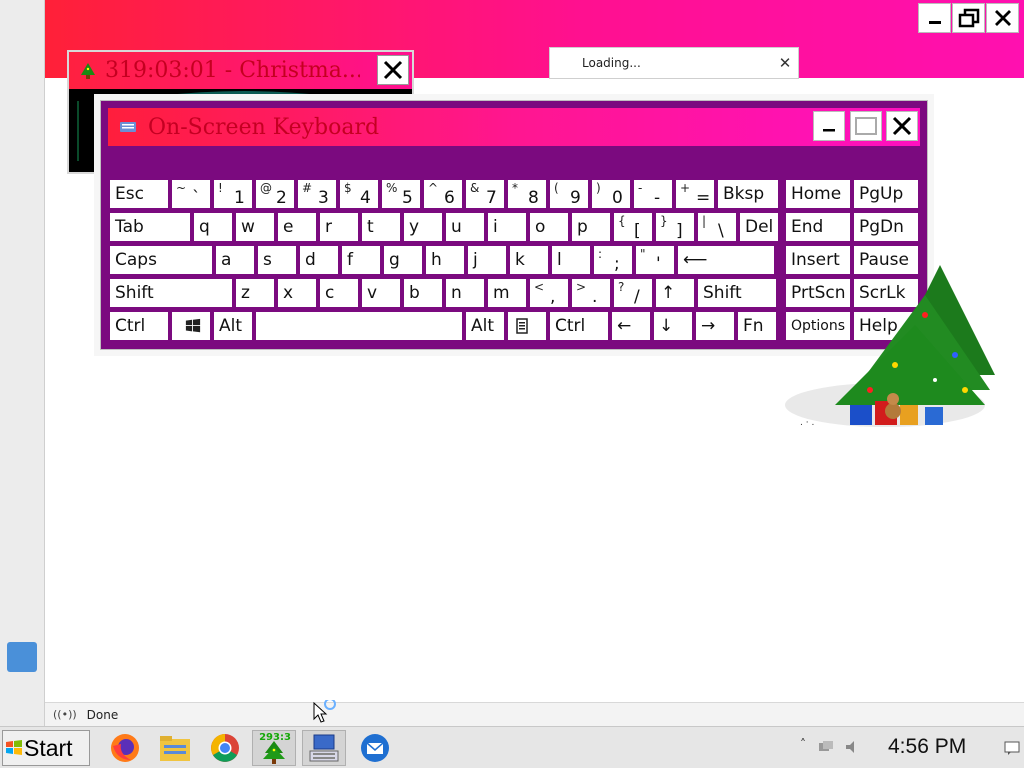 This screenshot has width=1024, height=768. What do you see at coordinates (631, 326) in the screenshot?
I see `key-u8592: ←` at bounding box center [631, 326].